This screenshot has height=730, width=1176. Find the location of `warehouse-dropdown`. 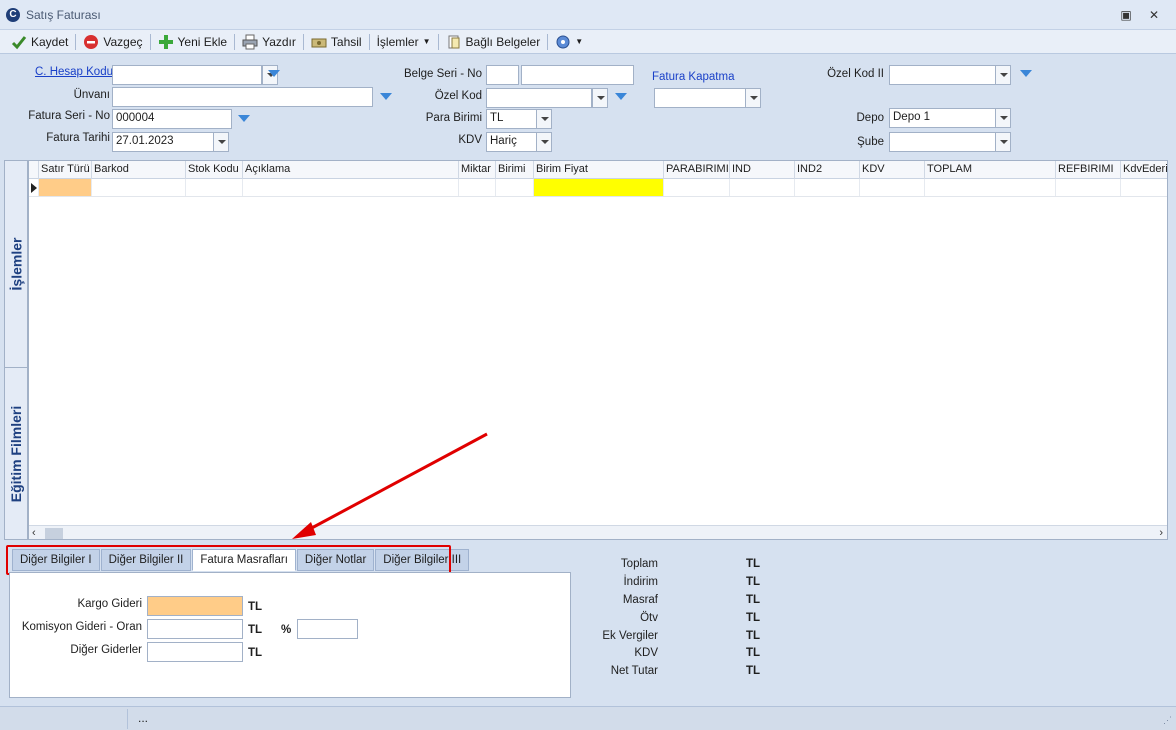

warehouse-dropdown is located at coordinates (1003, 118).